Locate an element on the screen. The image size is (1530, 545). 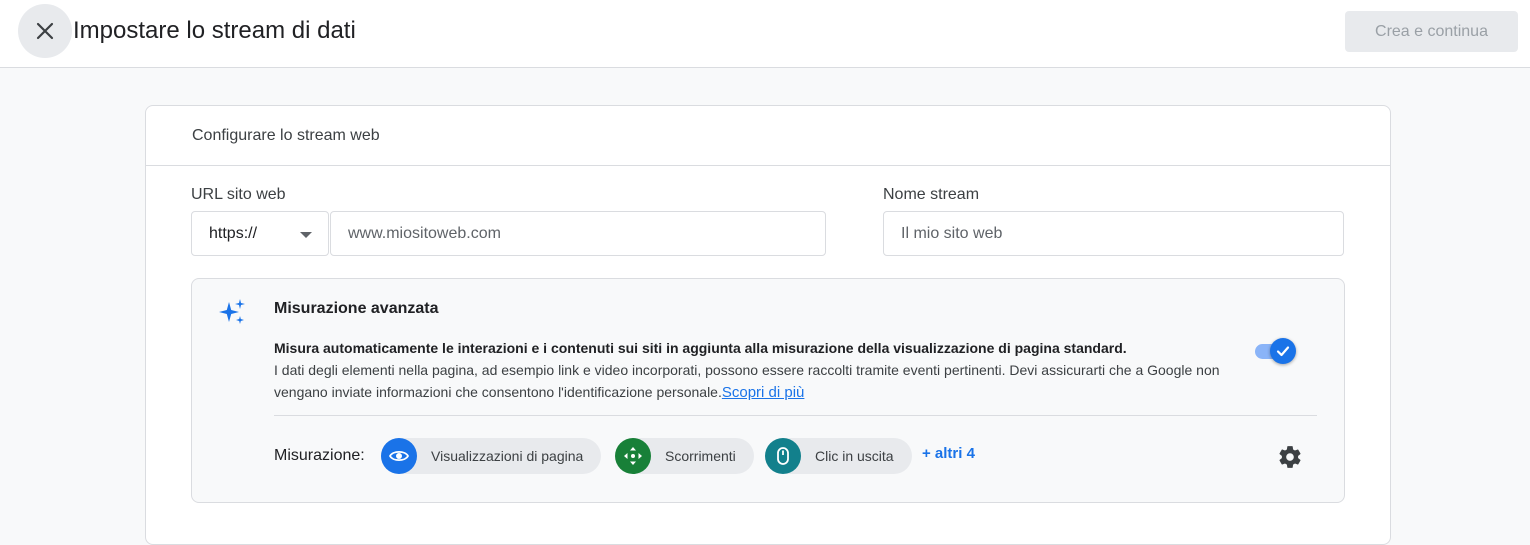
chip-label: Visualizzazioni di pagina is located at coordinates (507, 456).